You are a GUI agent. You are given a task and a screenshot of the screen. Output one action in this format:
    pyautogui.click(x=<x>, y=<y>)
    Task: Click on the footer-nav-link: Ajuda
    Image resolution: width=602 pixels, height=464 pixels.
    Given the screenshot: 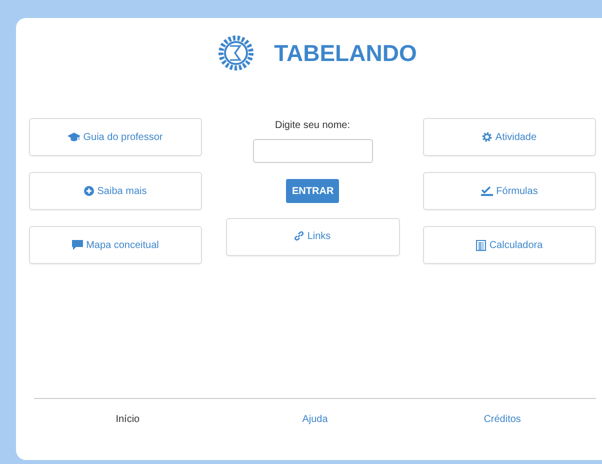 What is the action you would take?
    pyautogui.click(x=315, y=419)
    